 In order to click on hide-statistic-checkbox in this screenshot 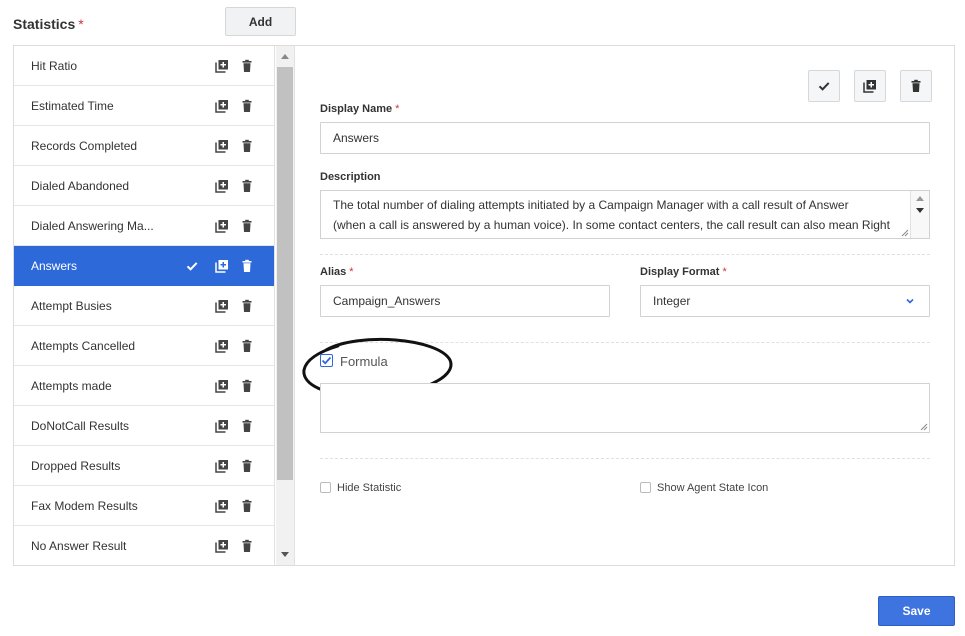, I will do `click(325, 487)`.